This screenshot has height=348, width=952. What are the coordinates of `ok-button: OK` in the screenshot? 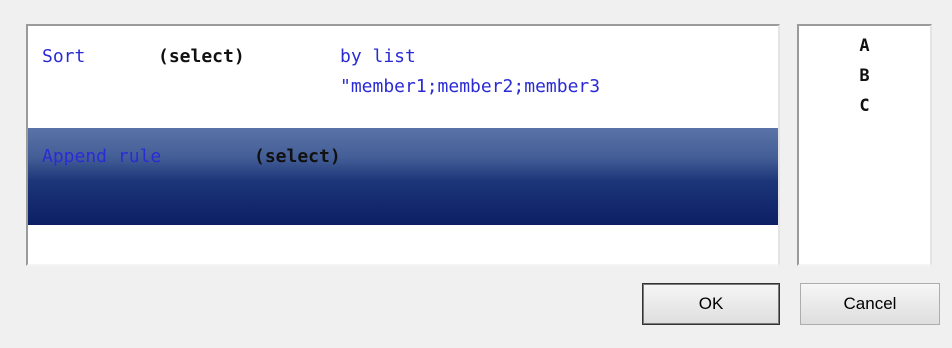 It's located at (711, 304).